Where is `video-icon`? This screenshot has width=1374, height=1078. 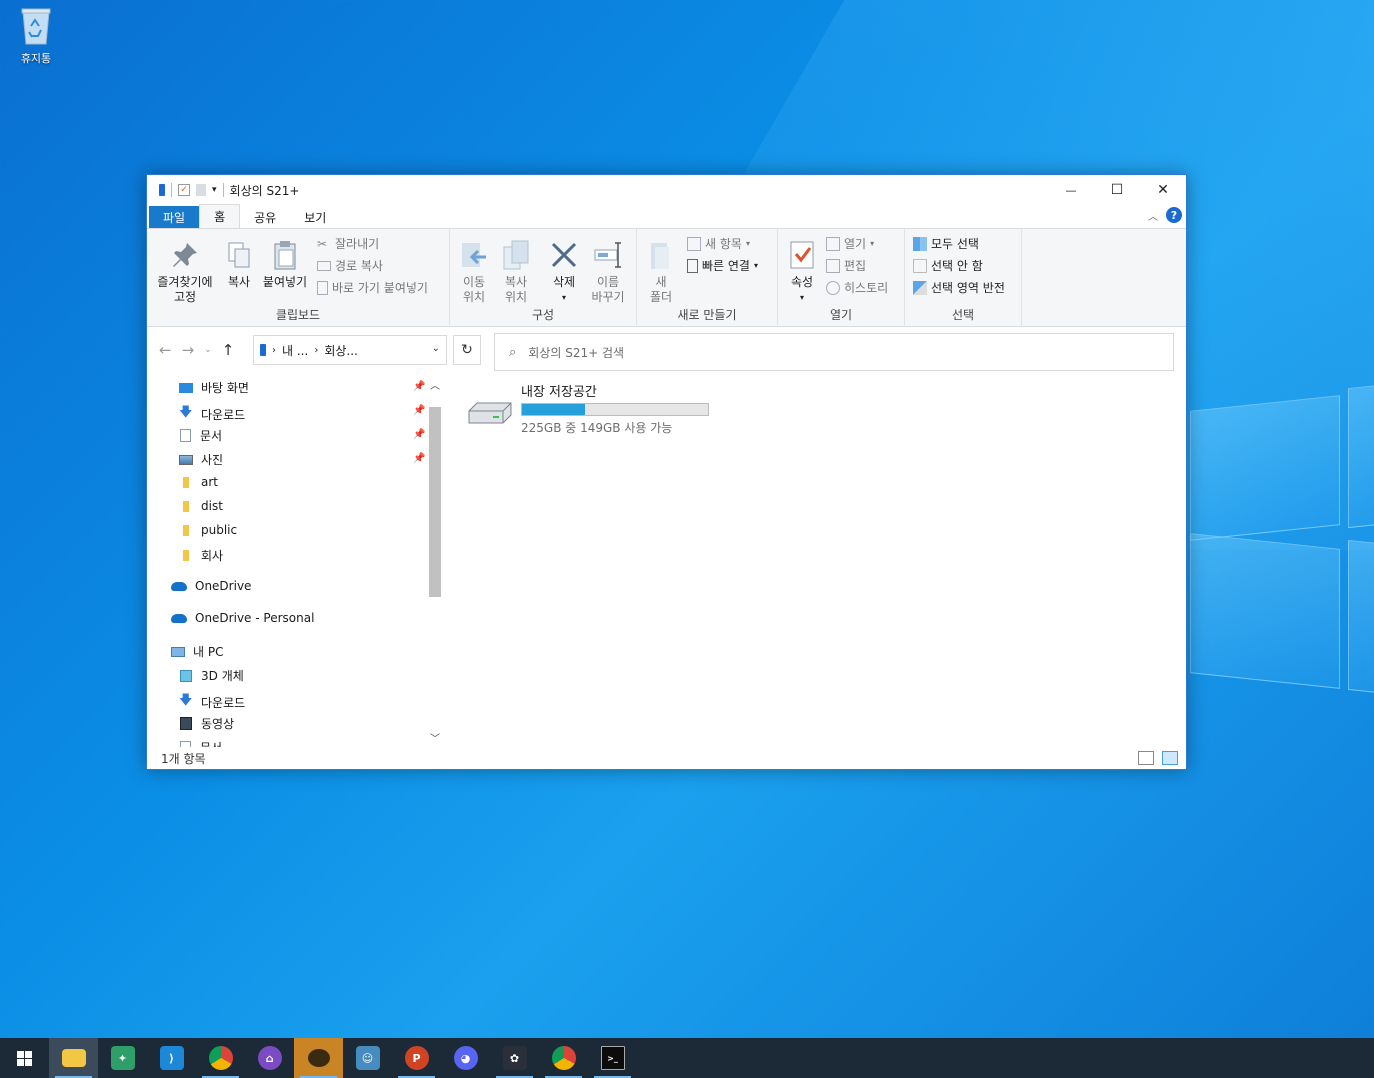
video-icon is located at coordinates (186, 723).